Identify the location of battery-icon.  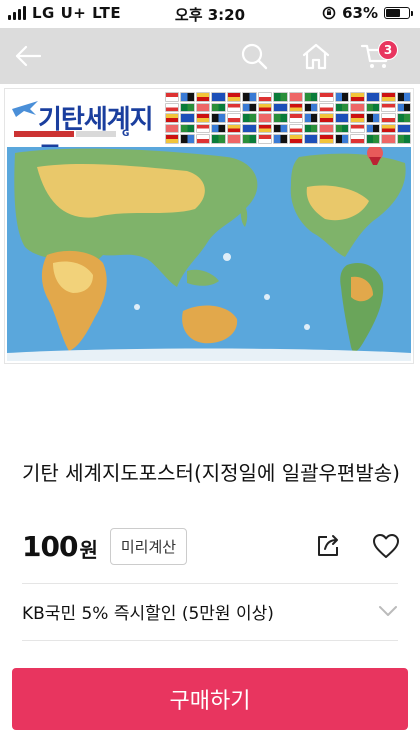
(398, 13).